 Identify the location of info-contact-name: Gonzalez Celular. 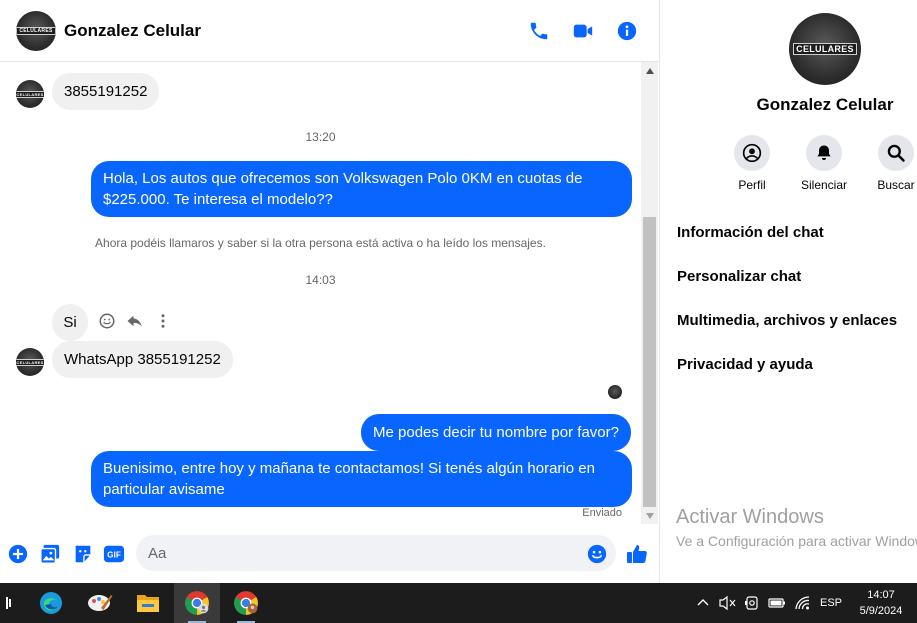
(825, 104).